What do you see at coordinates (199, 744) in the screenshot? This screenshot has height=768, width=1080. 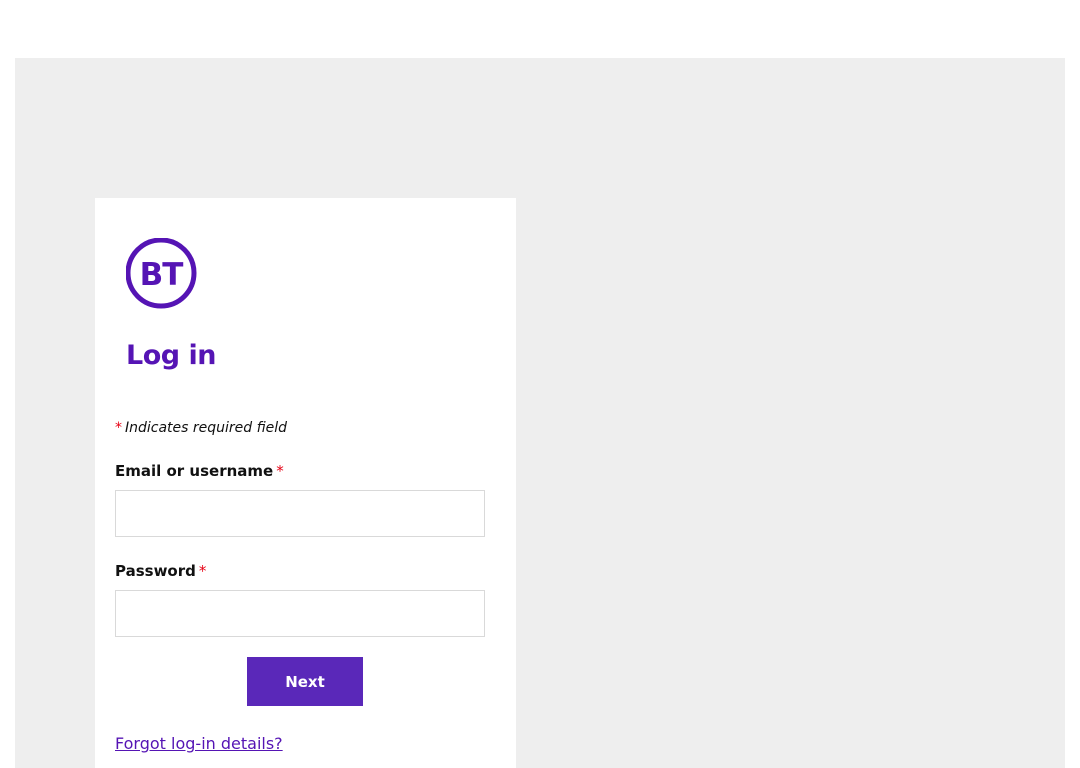 I see `forgot-login-link: Forgot log-in details?` at bounding box center [199, 744].